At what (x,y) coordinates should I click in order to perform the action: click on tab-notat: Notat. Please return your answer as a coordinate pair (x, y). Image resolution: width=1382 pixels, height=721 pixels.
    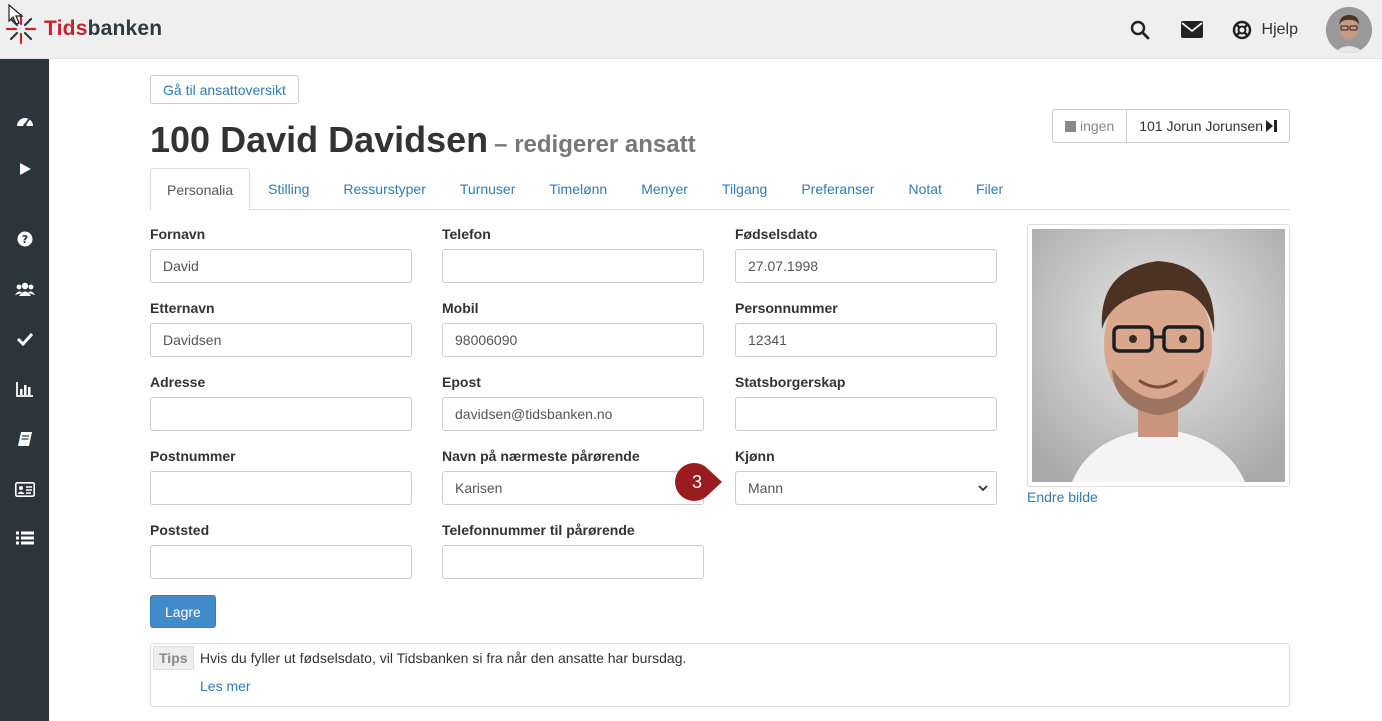
    Looking at the image, I should click on (924, 189).